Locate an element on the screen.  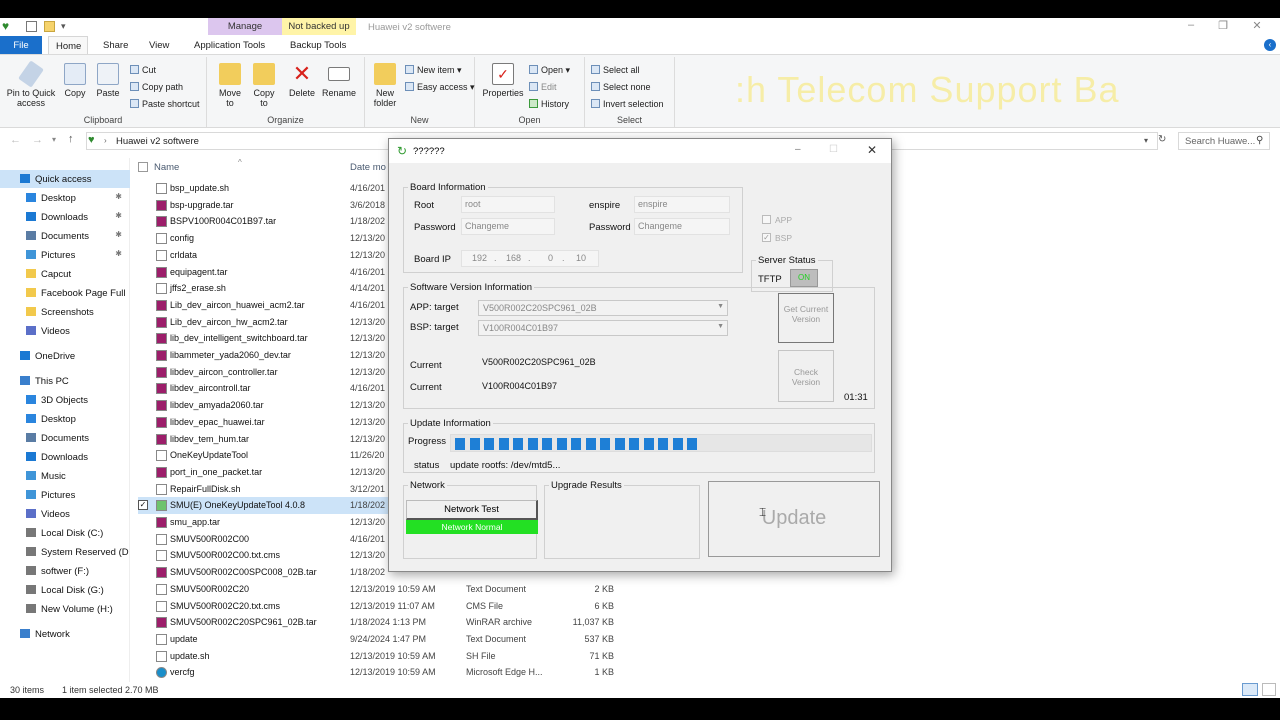
nav-item-music: Music is located at coordinates (65, 476).